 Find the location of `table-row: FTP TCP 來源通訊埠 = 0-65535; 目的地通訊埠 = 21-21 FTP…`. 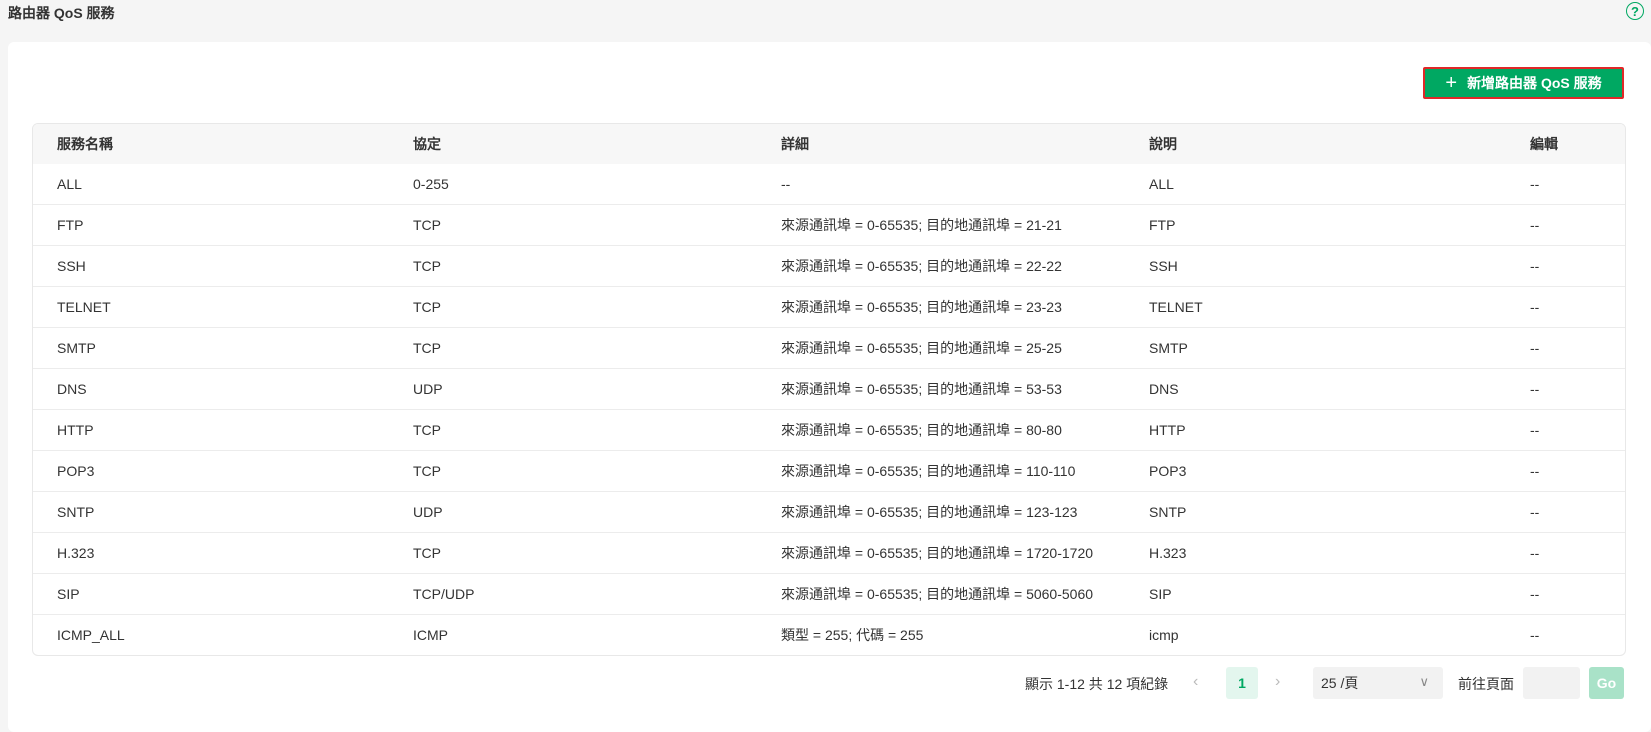

table-row: FTP TCP 來源通訊埠 = 0-65535; 目的地通訊埠 = 21-21 FTP… is located at coordinates (829, 224).